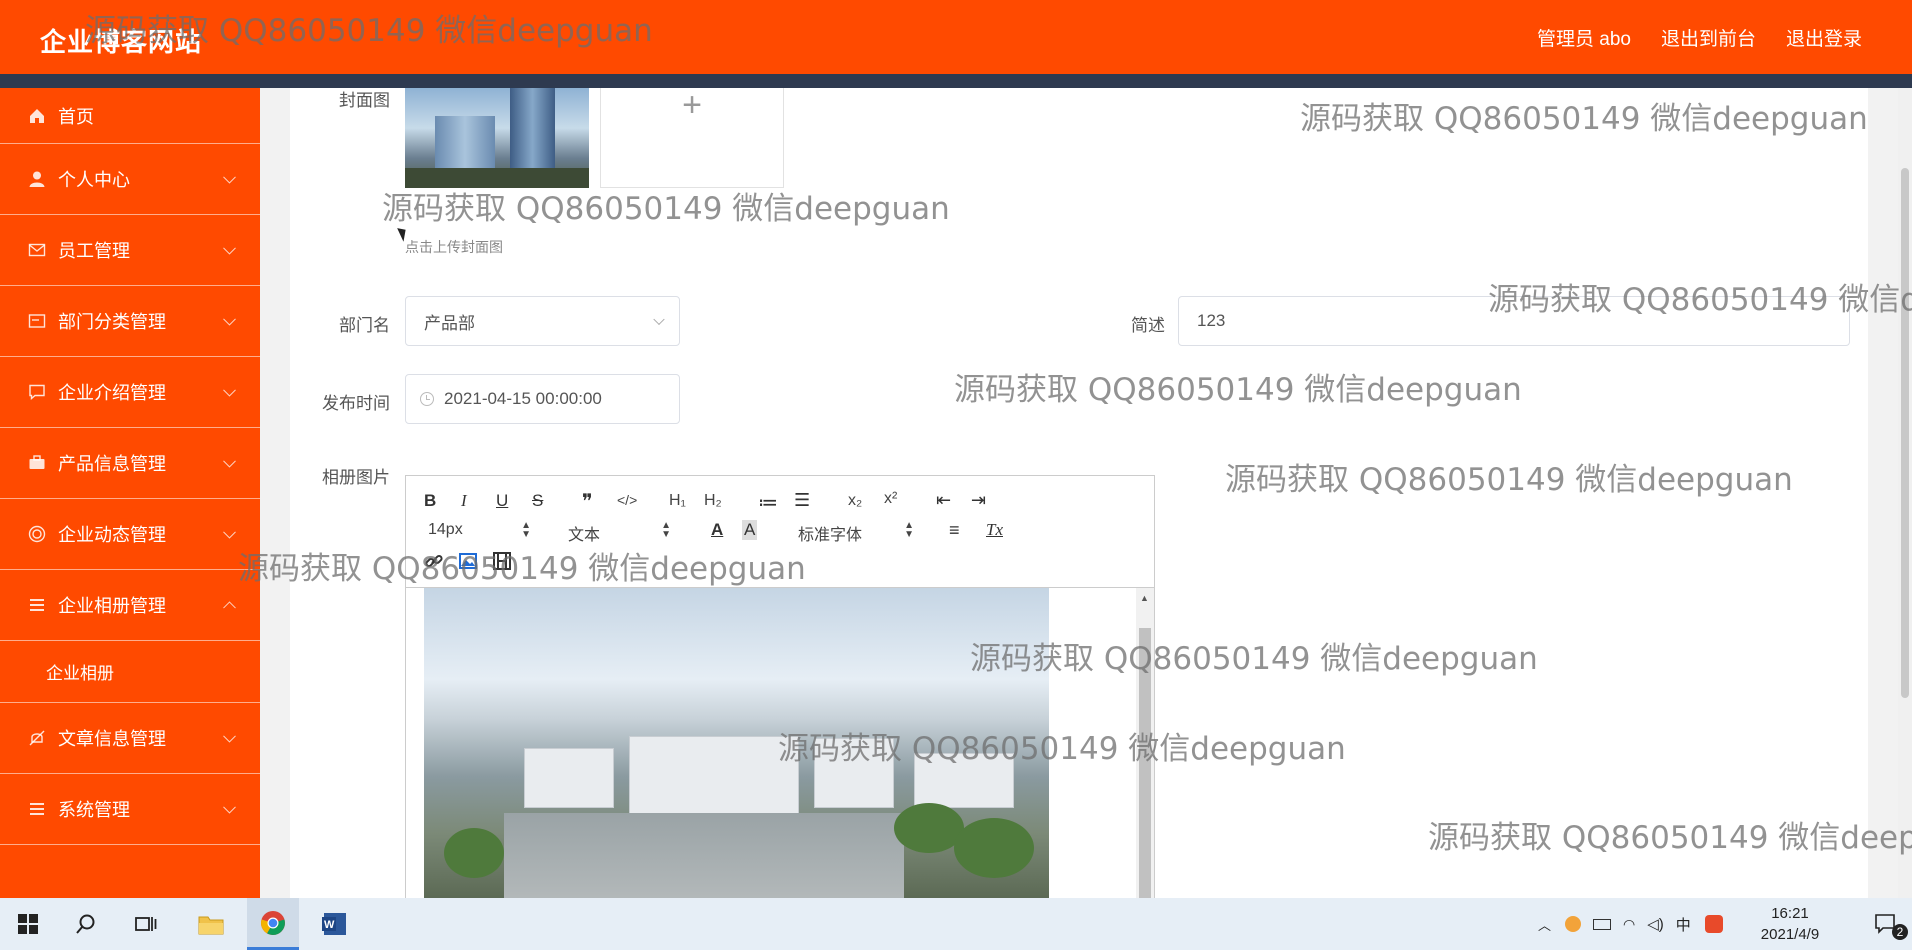 Image resolution: width=1912 pixels, height=950 pixels. What do you see at coordinates (1145, 751) in the screenshot?
I see `editor-scrollbar: ▲` at bounding box center [1145, 751].